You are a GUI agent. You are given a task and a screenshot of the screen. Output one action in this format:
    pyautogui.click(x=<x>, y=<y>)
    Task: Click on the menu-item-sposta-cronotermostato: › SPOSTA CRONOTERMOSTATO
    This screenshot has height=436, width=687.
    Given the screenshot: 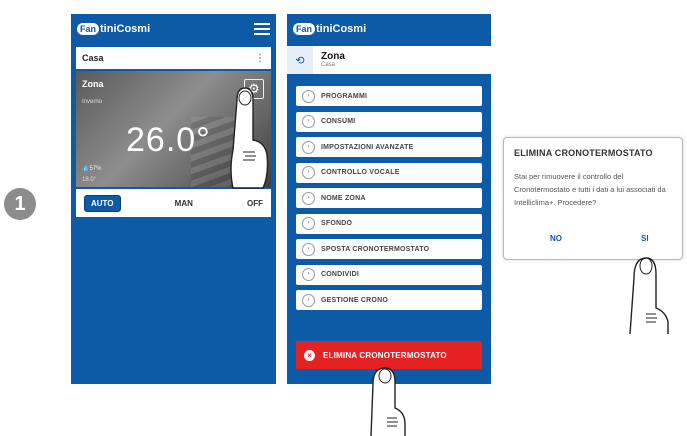 What is the action you would take?
    pyautogui.click(x=389, y=249)
    